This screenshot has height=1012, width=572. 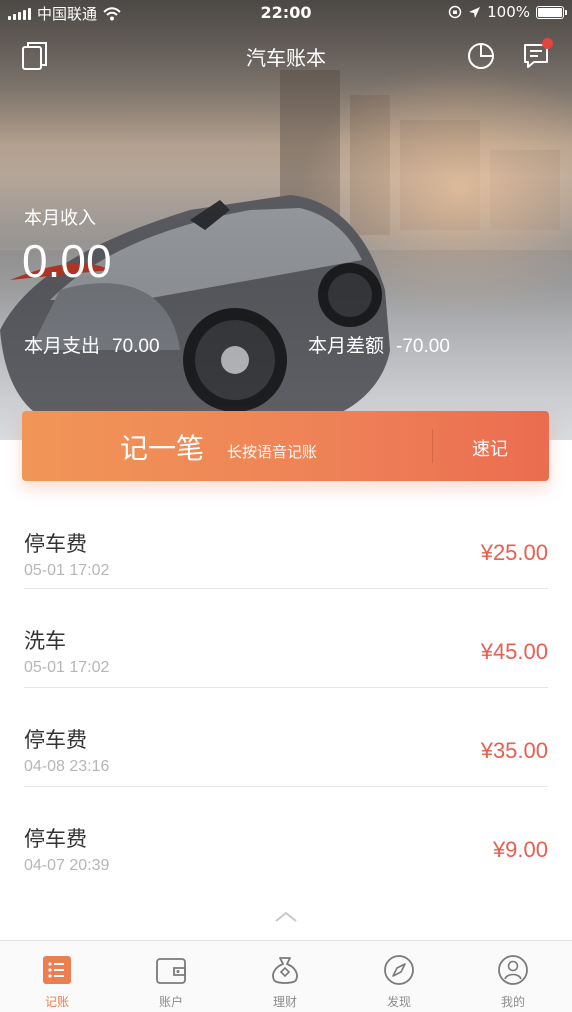 What do you see at coordinates (272, 452) in the screenshot?
I see `voice-hint-label: 长按语音记账` at bounding box center [272, 452].